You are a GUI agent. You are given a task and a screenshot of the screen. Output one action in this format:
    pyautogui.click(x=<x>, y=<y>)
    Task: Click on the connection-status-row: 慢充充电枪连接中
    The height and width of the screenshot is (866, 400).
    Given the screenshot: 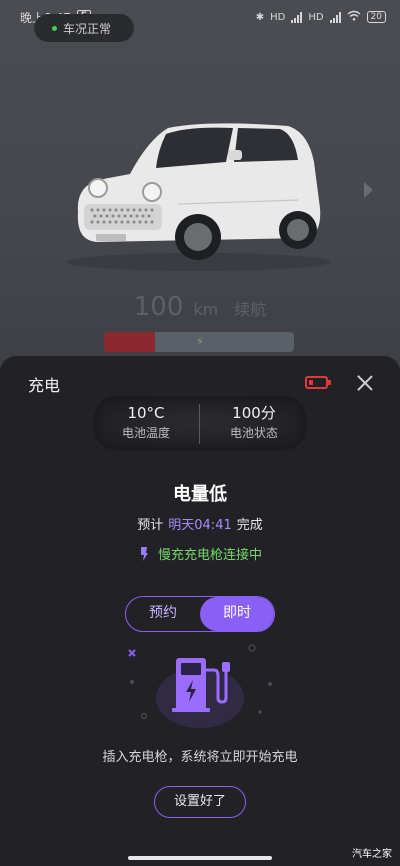 What is the action you would take?
    pyautogui.click(x=200, y=553)
    